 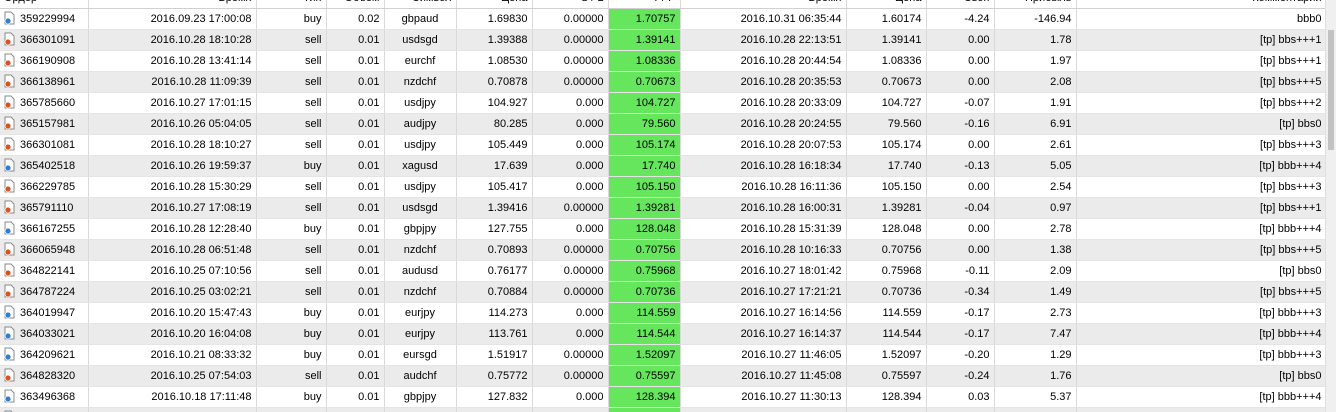 What do you see at coordinates (494, 208) in the screenshot?
I see `open-price-cell: 1.39416` at bounding box center [494, 208].